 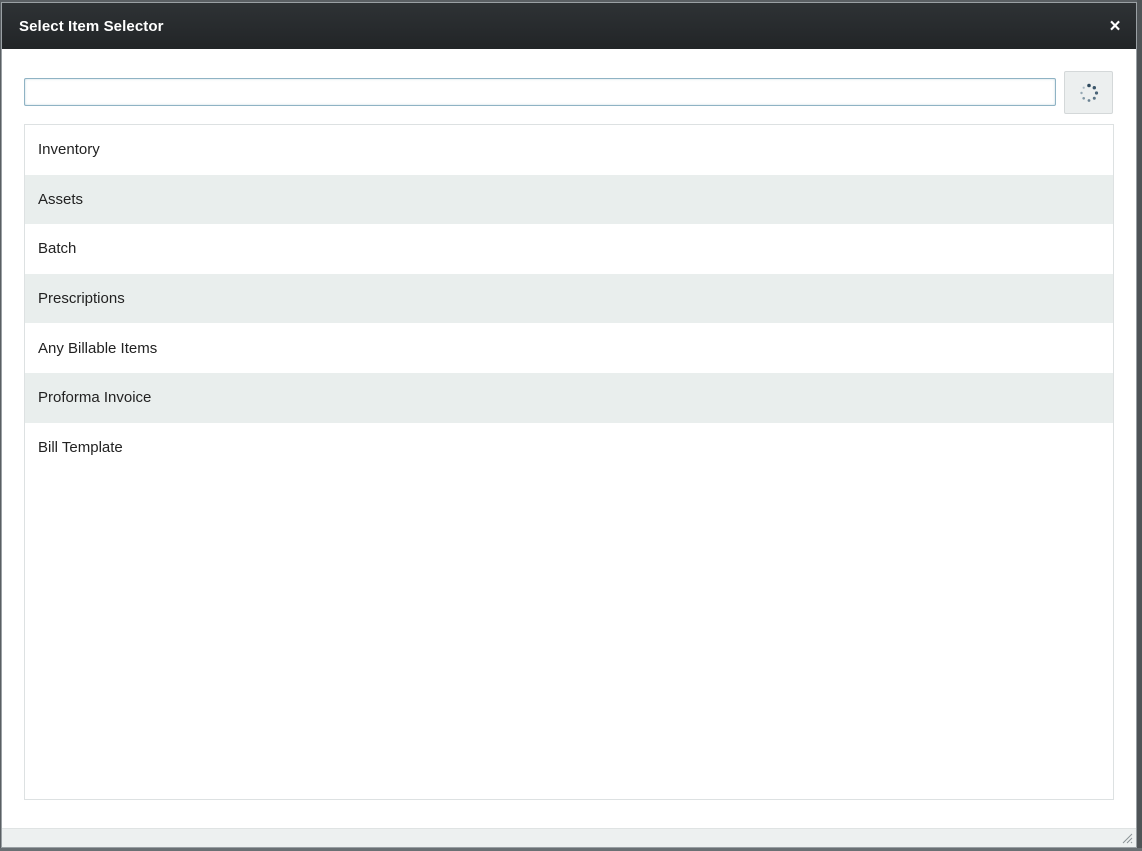 I want to click on dialog-titlebar: Select Item Selector ×, so click(x=569, y=26).